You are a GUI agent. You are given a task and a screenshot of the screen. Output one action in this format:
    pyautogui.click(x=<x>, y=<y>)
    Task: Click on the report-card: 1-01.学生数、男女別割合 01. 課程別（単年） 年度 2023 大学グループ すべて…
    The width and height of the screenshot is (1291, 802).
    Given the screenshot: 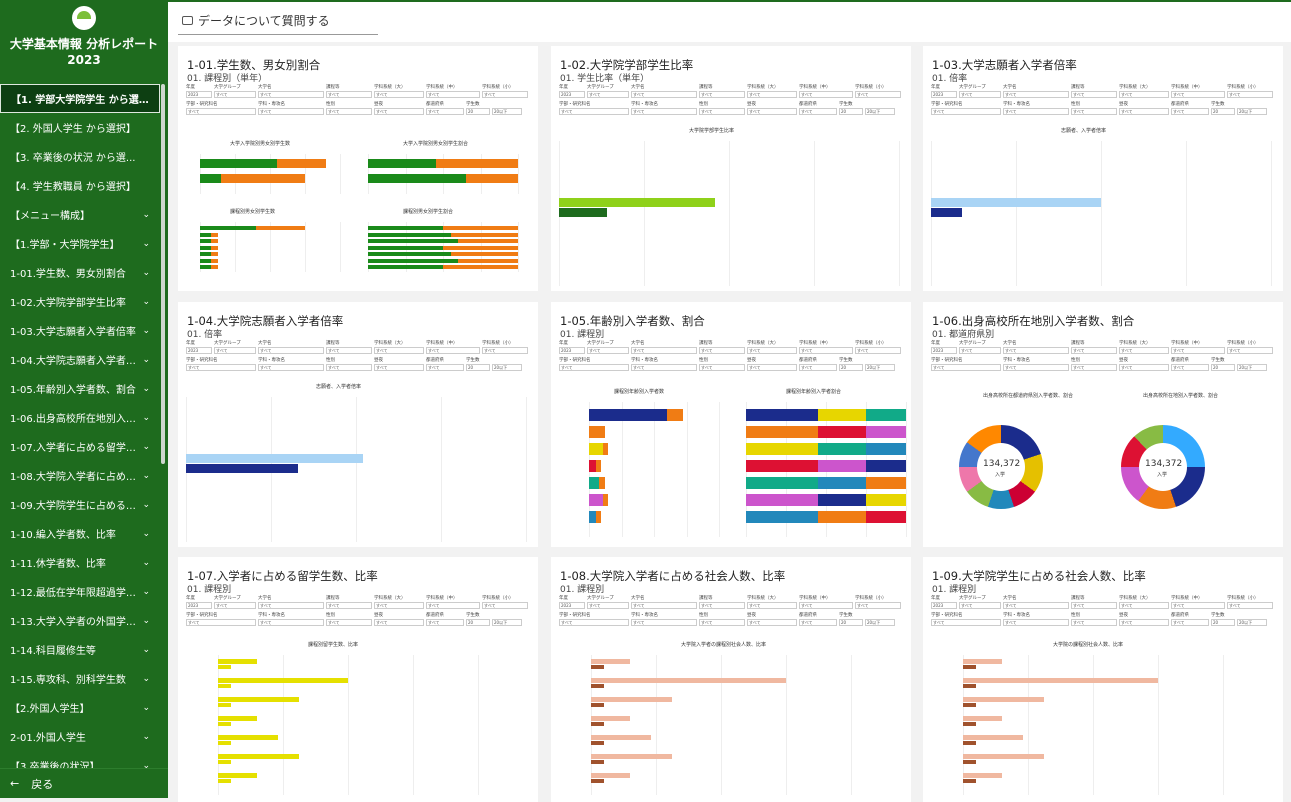 What is the action you would take?
    pyautogui.click(x=358, y=168)
    